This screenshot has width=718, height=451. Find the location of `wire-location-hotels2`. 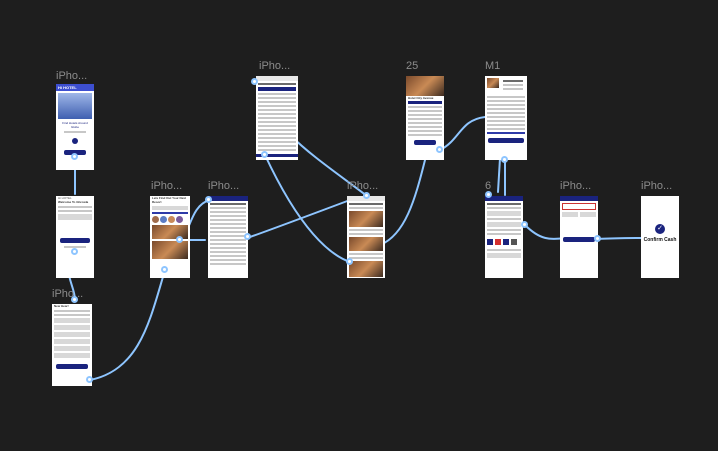

wire-location-hotels2 is located at coordinates (307, 208).